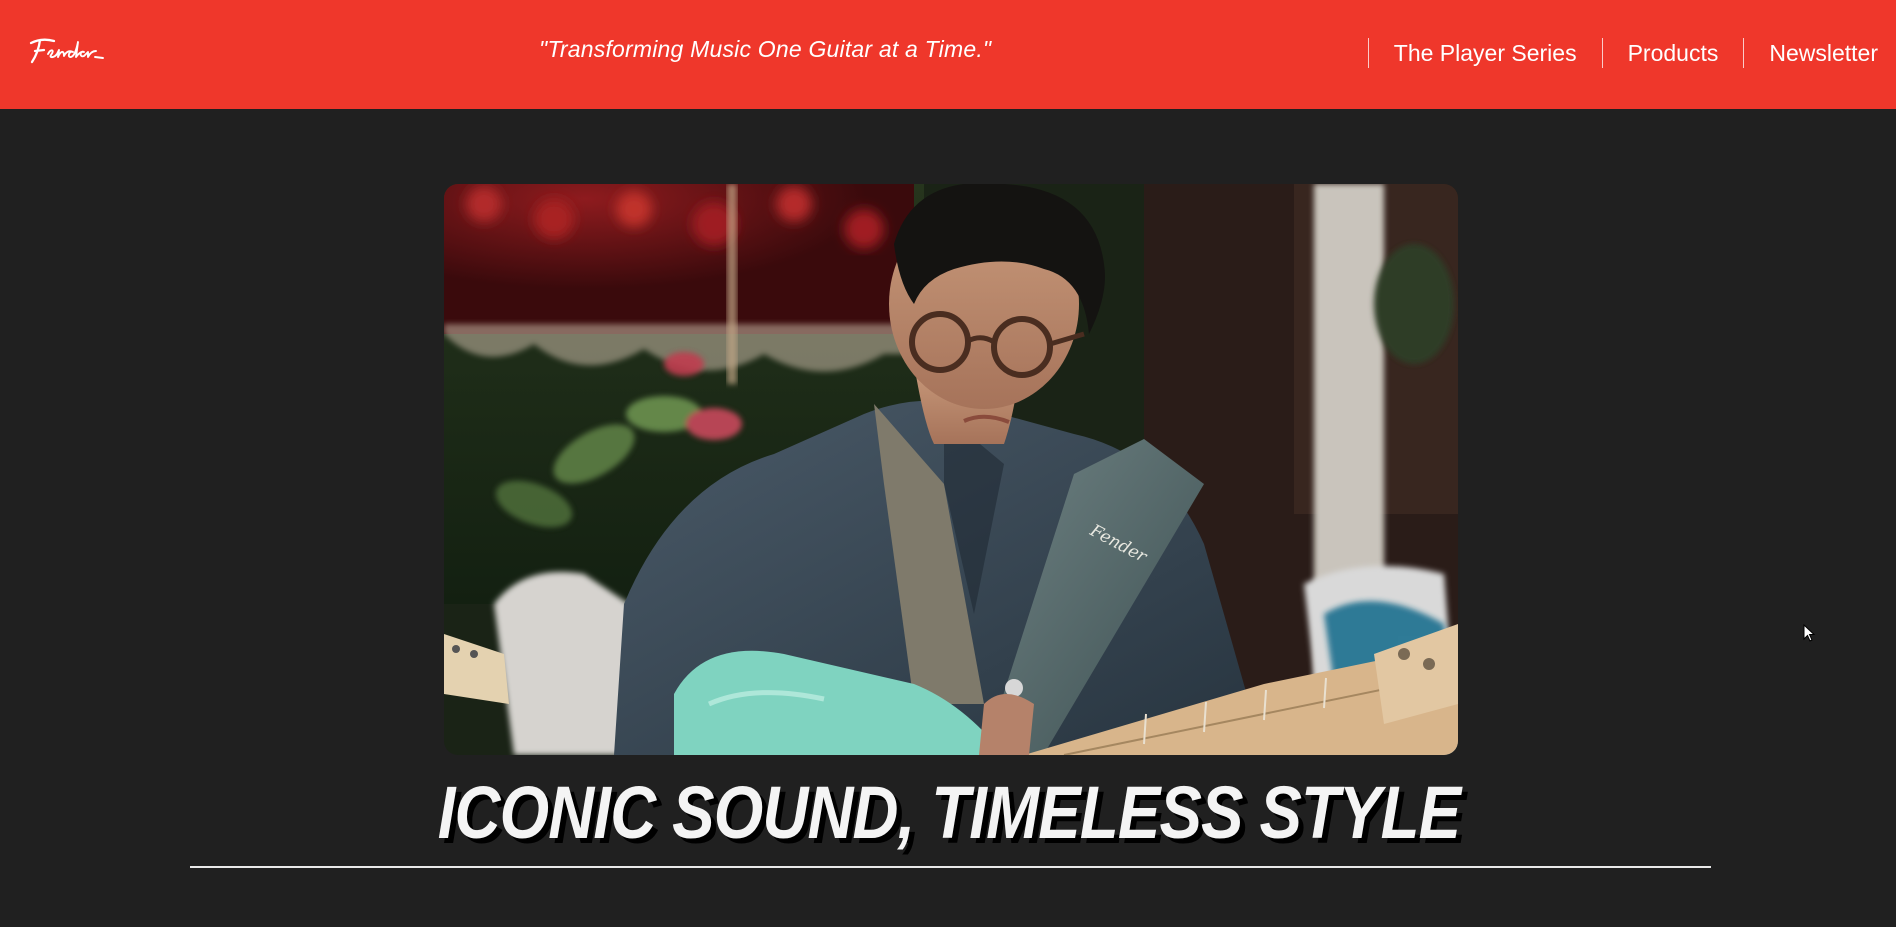 This screenshot has height=927, width=1896. I want to click on main-nav: The Player Series Products Newsletter, so click(1631, 53).